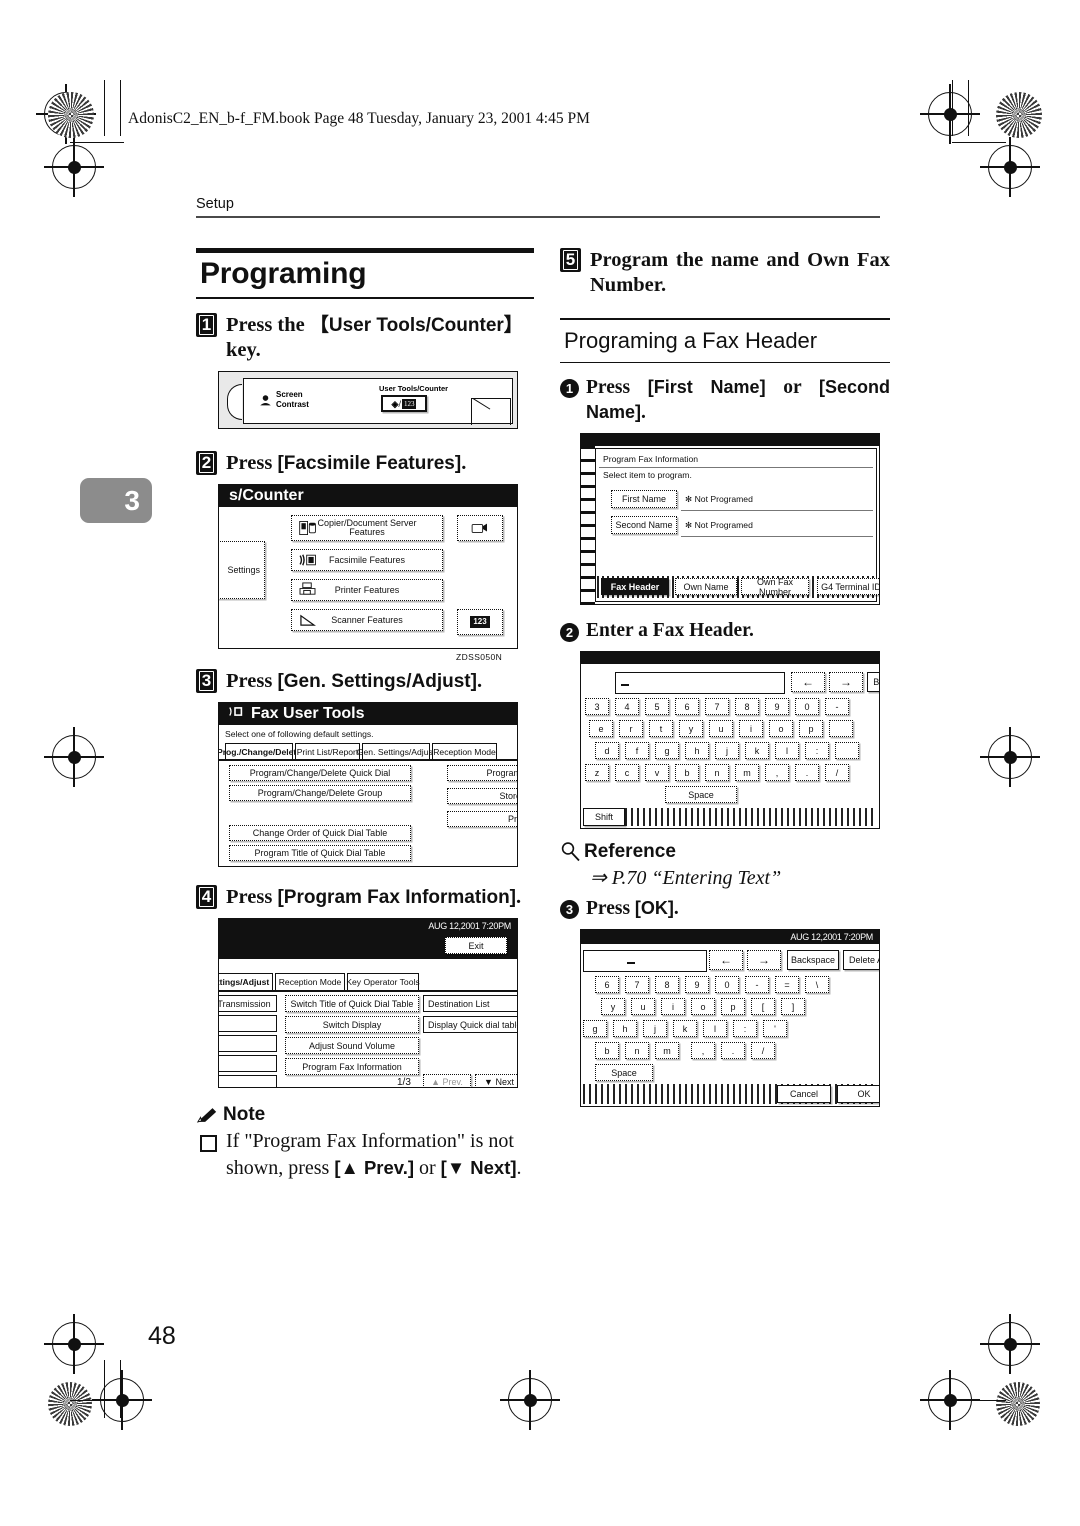  I want to click on kb1-key-j: j, so click(727, 750).